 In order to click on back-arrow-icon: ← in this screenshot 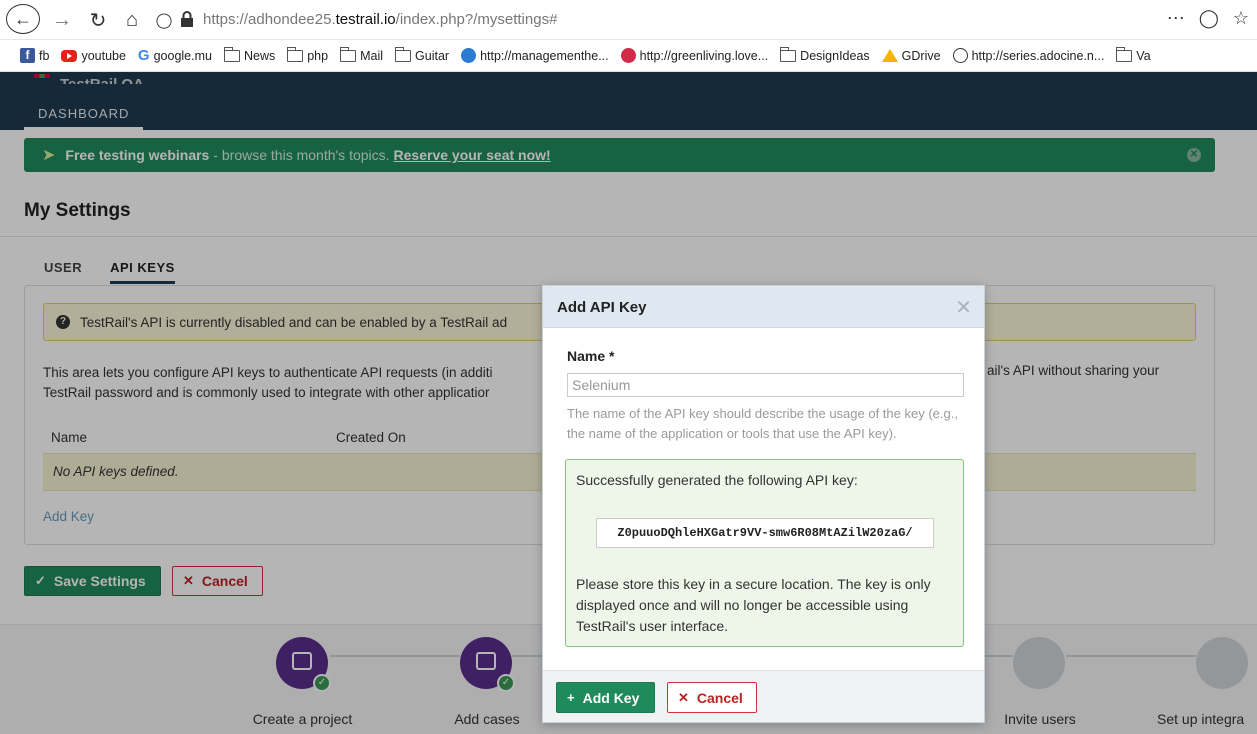, I will do `click(23, 19)`.